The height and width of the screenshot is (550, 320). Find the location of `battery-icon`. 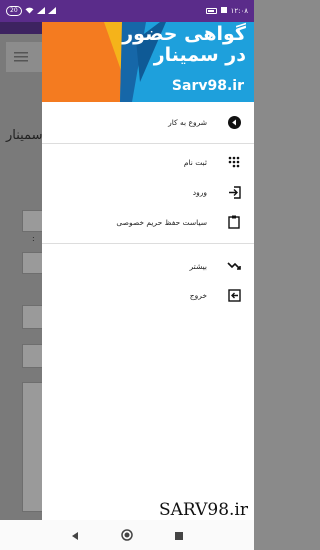

battery-icon is located at coordinates (211, 11).